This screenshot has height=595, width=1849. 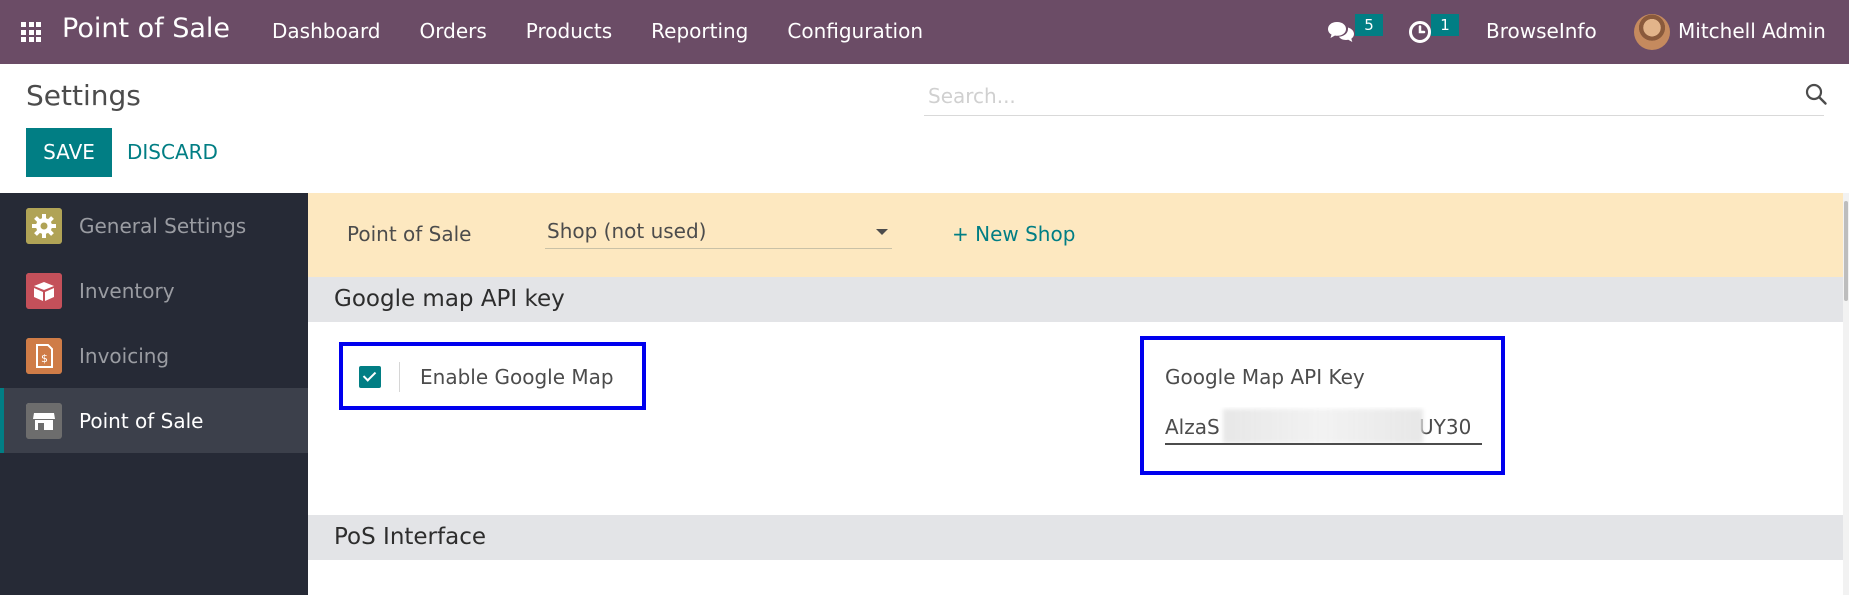 I want to click on sidebar-item-label: Inventory, so click(x=127, y=290).